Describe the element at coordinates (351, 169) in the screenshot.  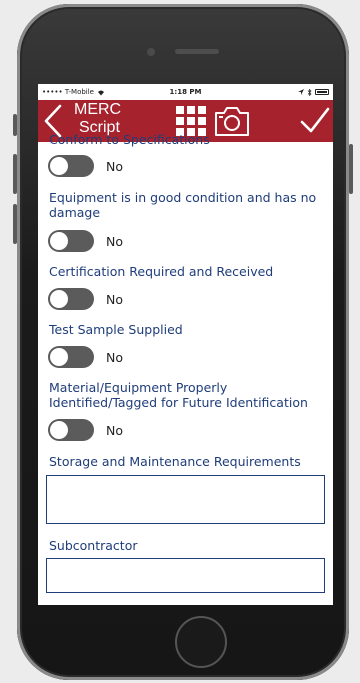
I see `power-button` at that location.